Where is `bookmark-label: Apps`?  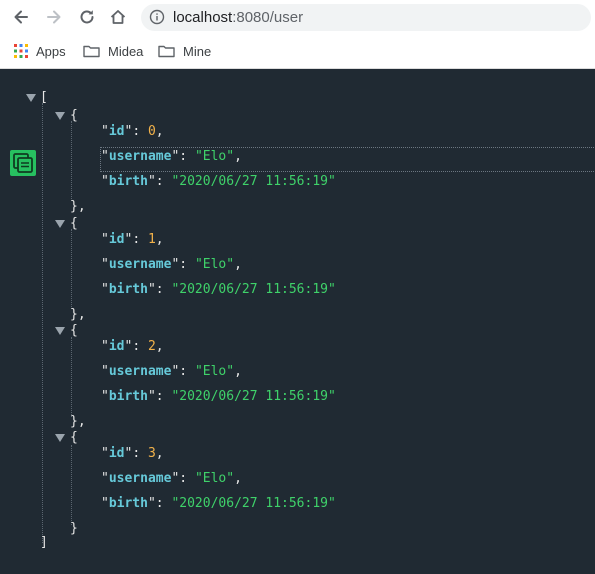 bookmark-label: Apps is located at coordinates (51, 51).